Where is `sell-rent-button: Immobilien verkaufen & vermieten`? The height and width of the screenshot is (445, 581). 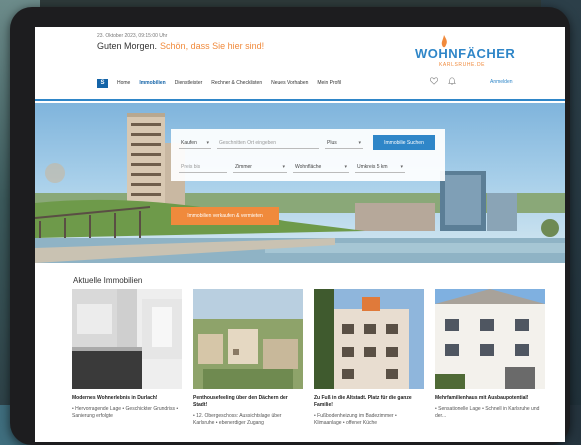 sell-rent-button: Immobilien verkaufen & vermieten is located at coordinates (225, 216).